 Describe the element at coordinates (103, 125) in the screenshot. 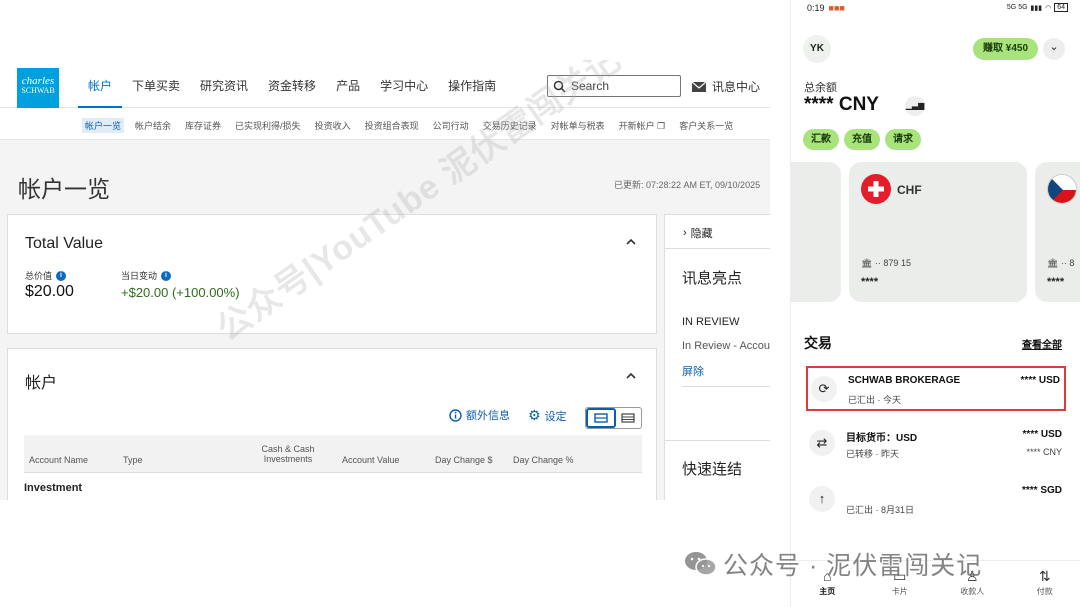

I see `subnav-summary: 帐户一览` at that location.